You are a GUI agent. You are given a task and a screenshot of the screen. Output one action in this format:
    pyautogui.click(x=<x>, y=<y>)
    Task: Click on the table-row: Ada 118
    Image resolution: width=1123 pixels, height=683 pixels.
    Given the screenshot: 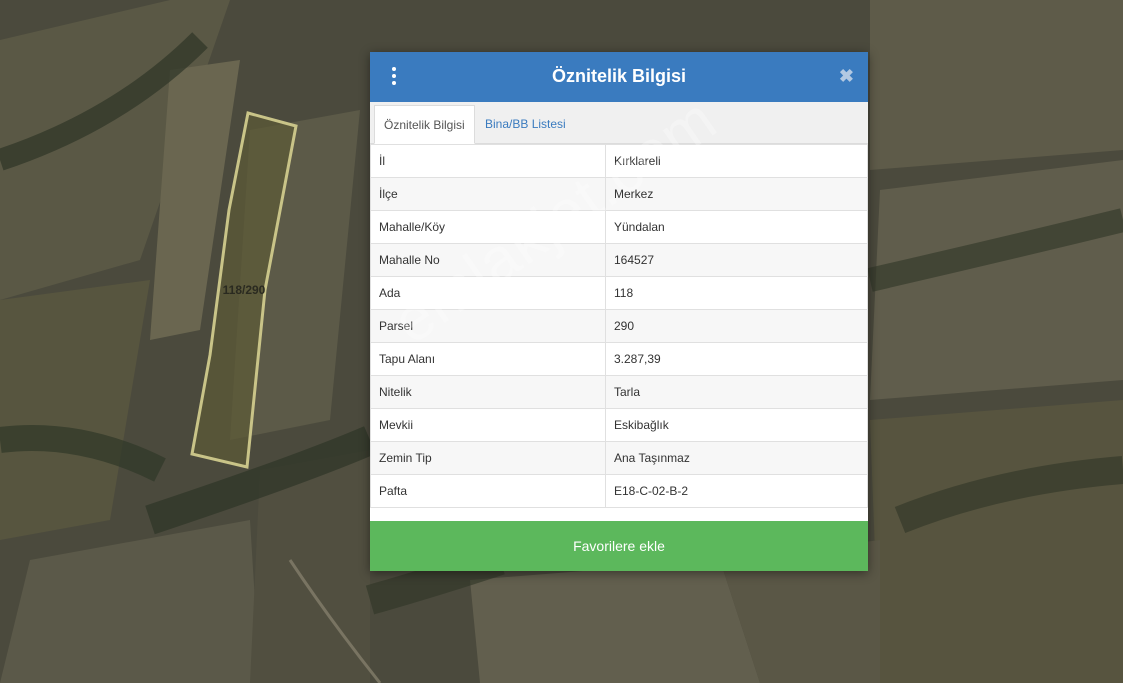 What is the action you would take?
    pyautogui.click(x=619, y=293)
    